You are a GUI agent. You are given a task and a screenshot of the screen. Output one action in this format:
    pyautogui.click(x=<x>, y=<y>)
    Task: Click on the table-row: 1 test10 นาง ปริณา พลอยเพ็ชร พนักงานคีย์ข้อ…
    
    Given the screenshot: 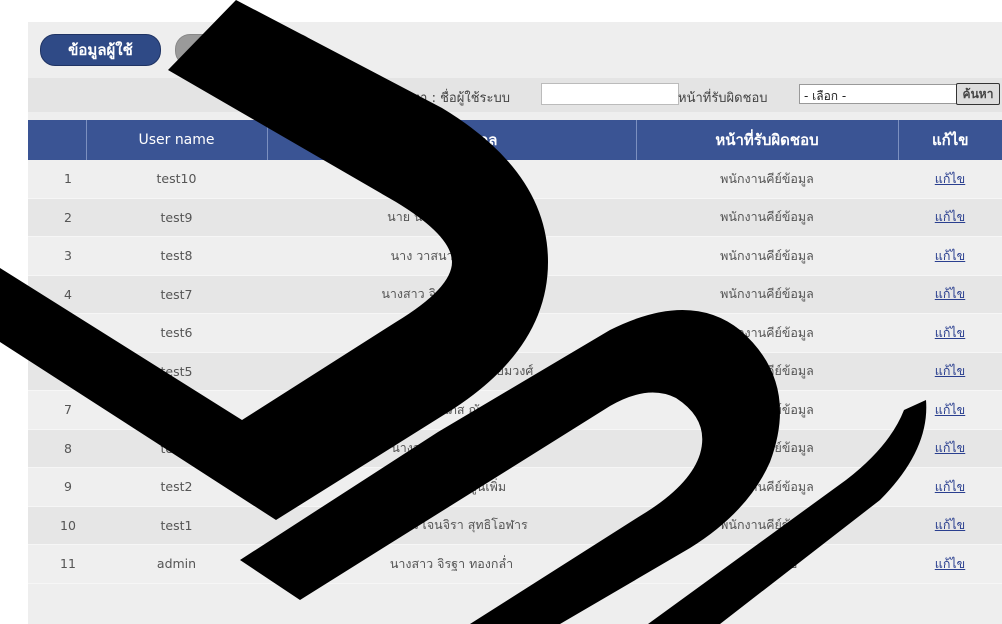 What is the action you would take?
    pyautogui.click(x=515, y=179)
    